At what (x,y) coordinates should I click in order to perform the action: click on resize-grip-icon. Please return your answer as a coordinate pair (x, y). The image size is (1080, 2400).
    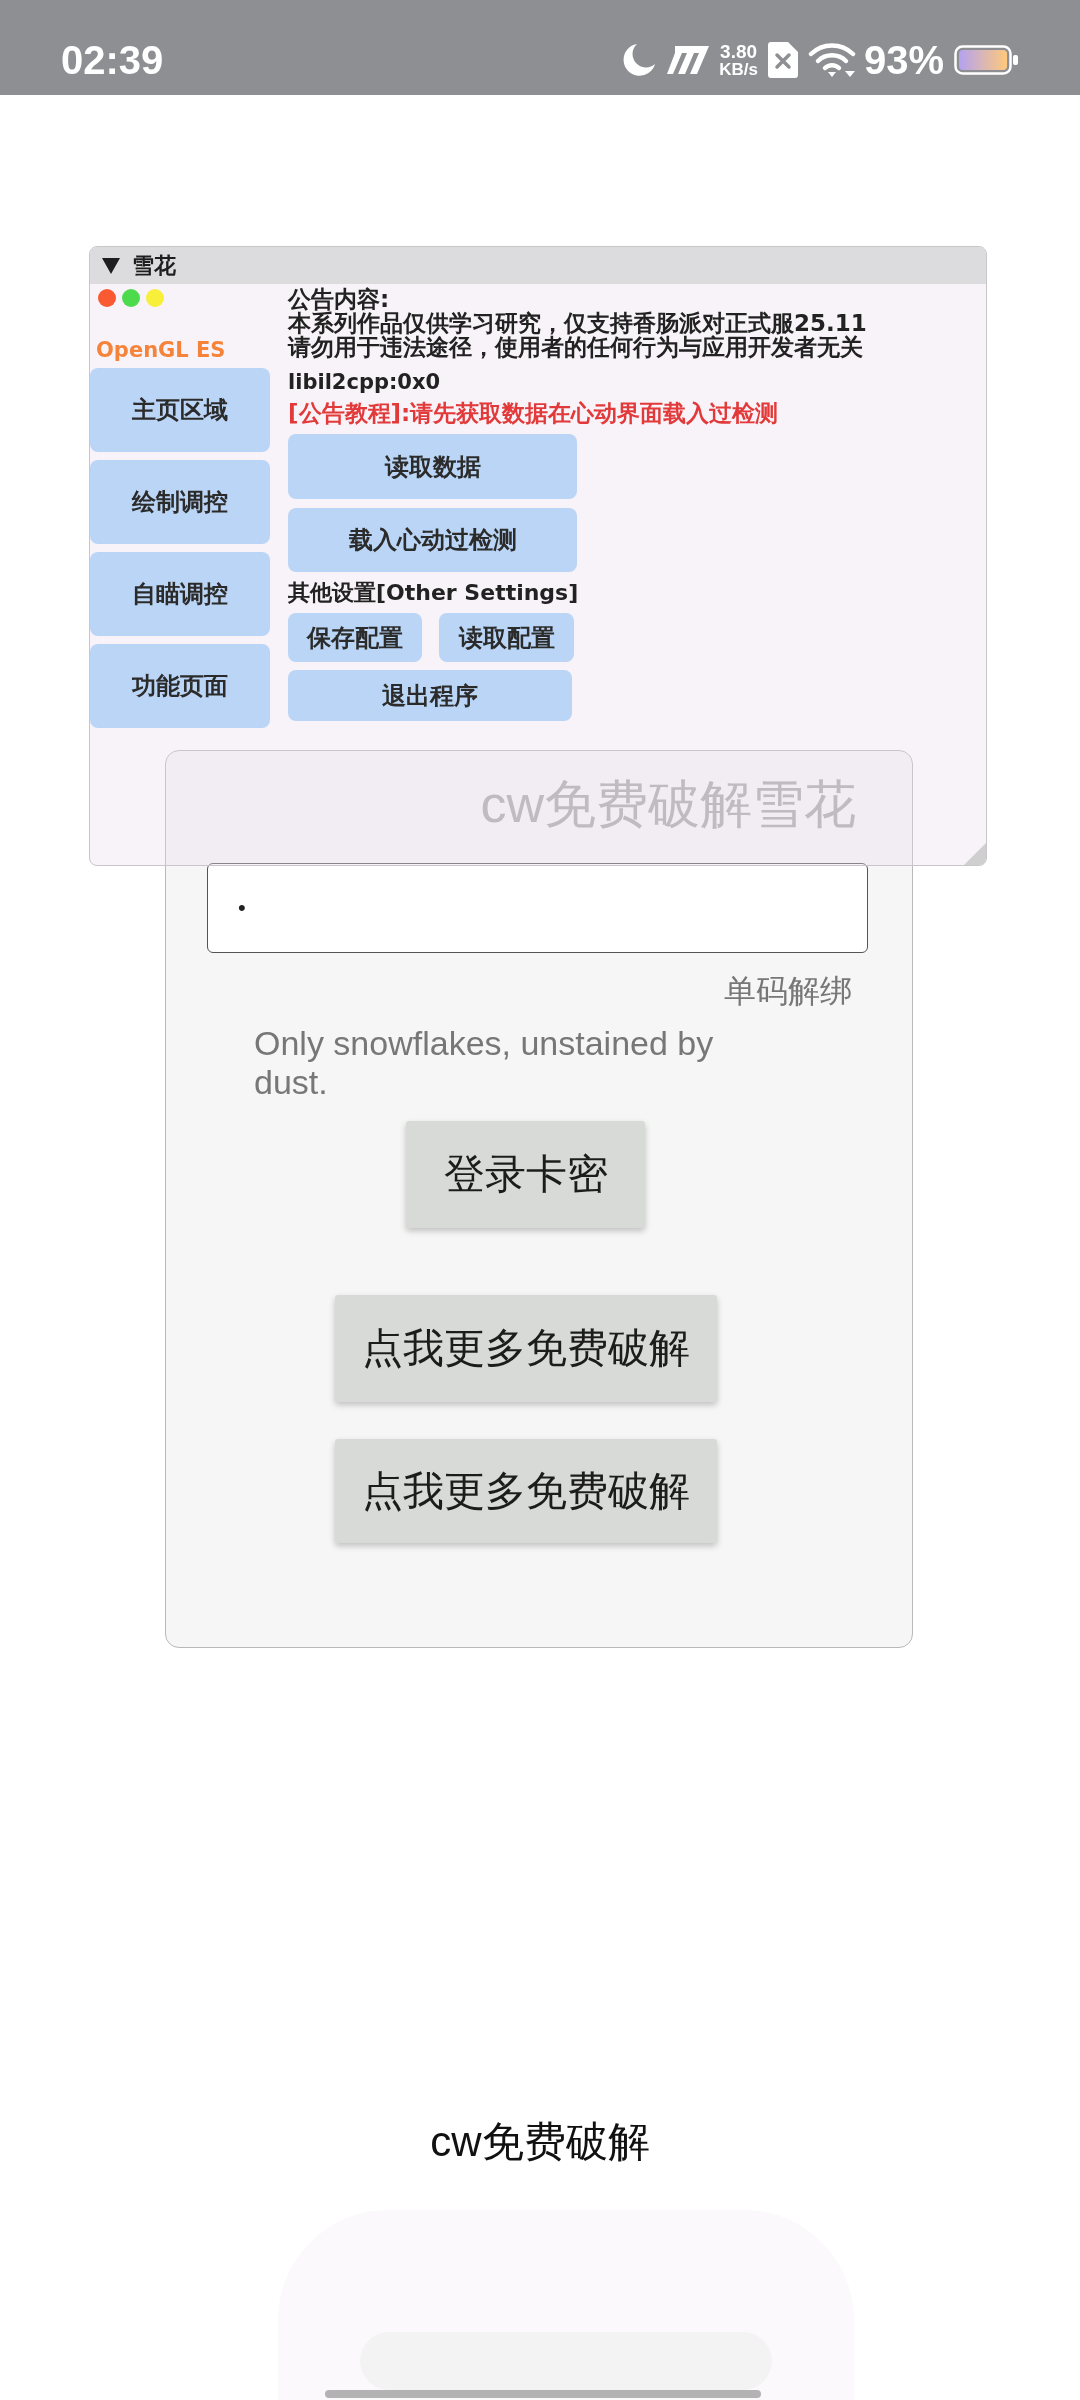
    Looking at the image, I should click on (975, 854).